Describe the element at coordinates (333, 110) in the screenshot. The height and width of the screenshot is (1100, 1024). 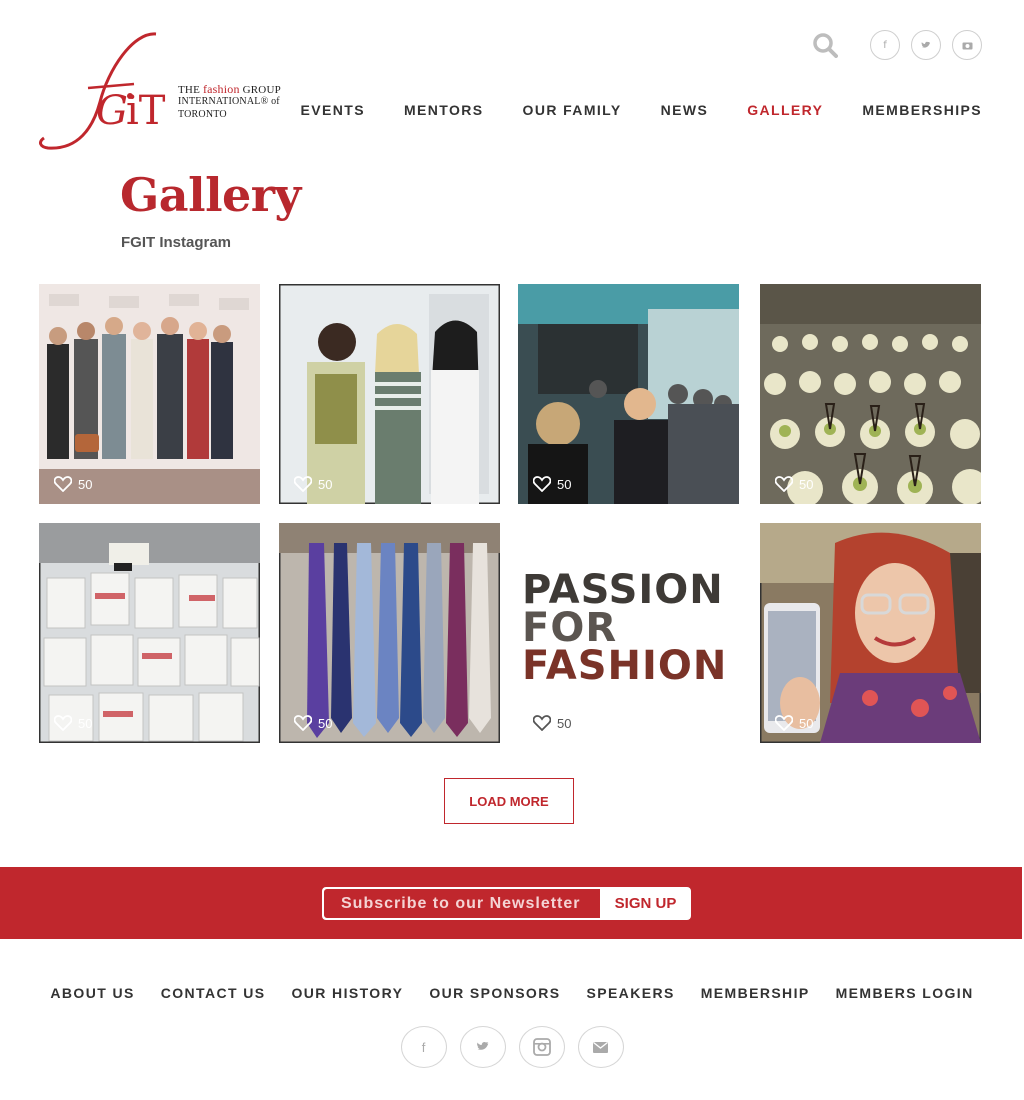
I see `nav-events: EVENTS` at that location.